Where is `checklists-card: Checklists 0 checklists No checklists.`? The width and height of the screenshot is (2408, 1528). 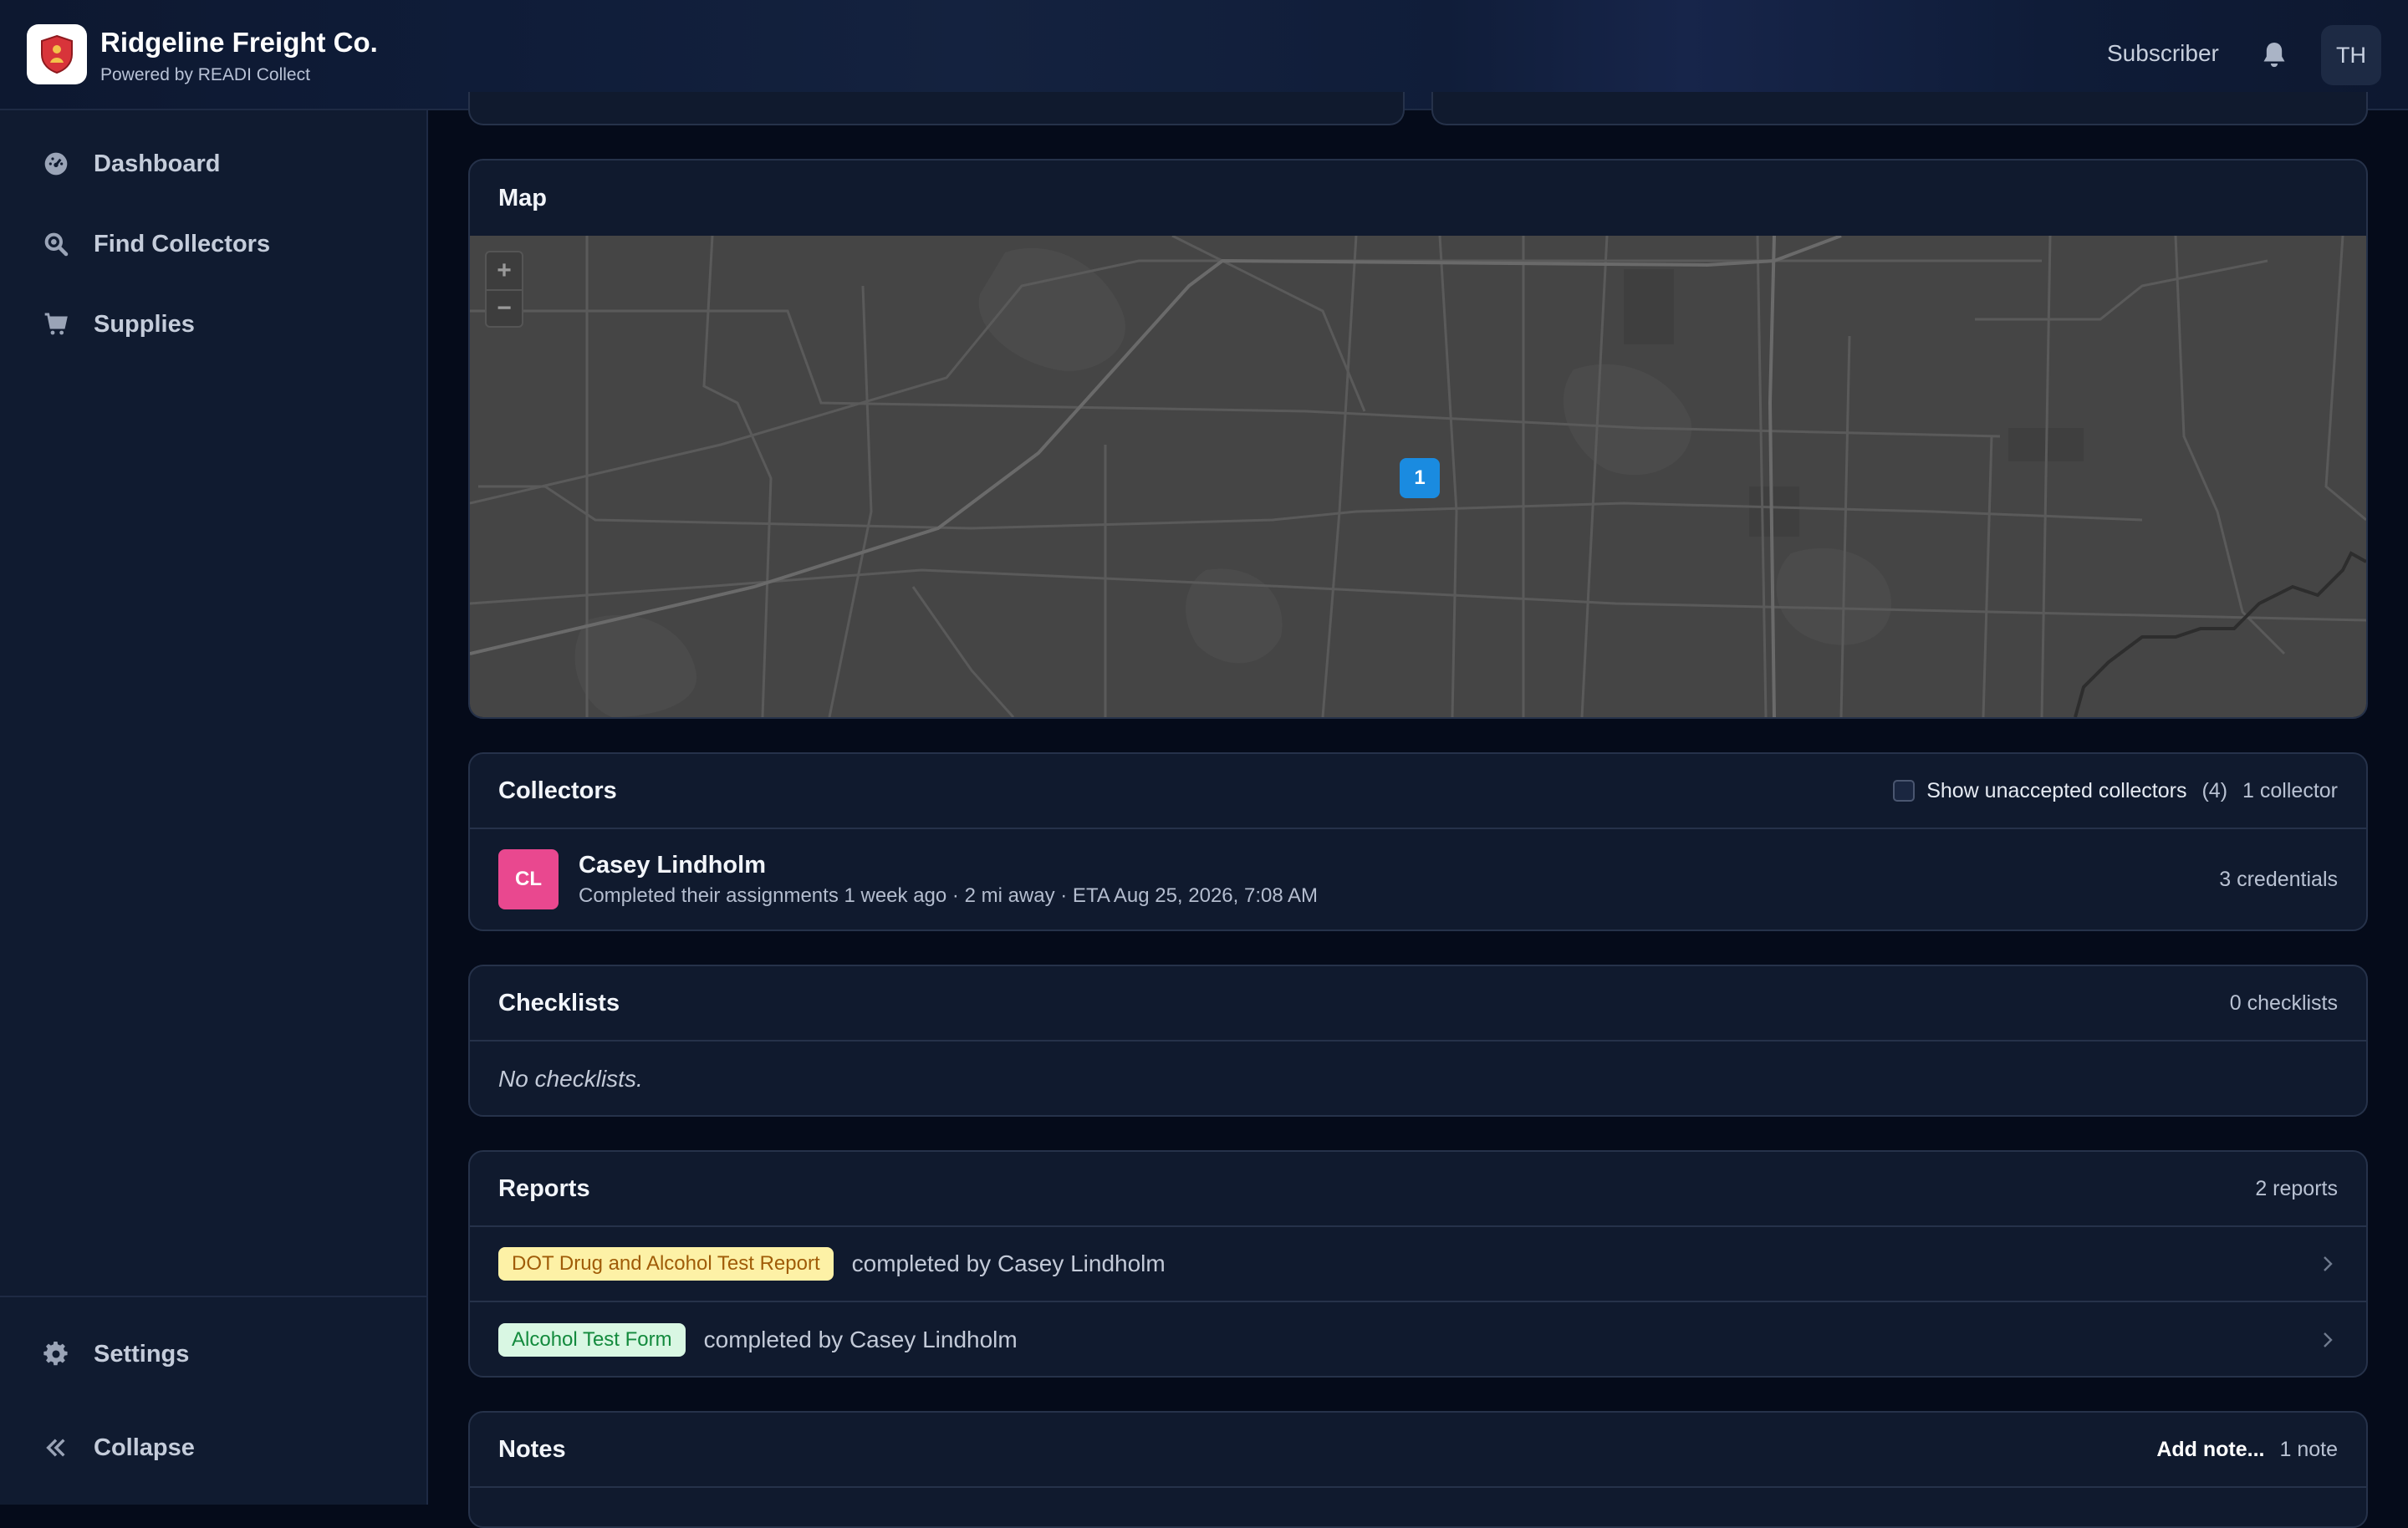
checklists-card: Checklists 0 checklists No checklists. is located at coordinates (1418, 1041).